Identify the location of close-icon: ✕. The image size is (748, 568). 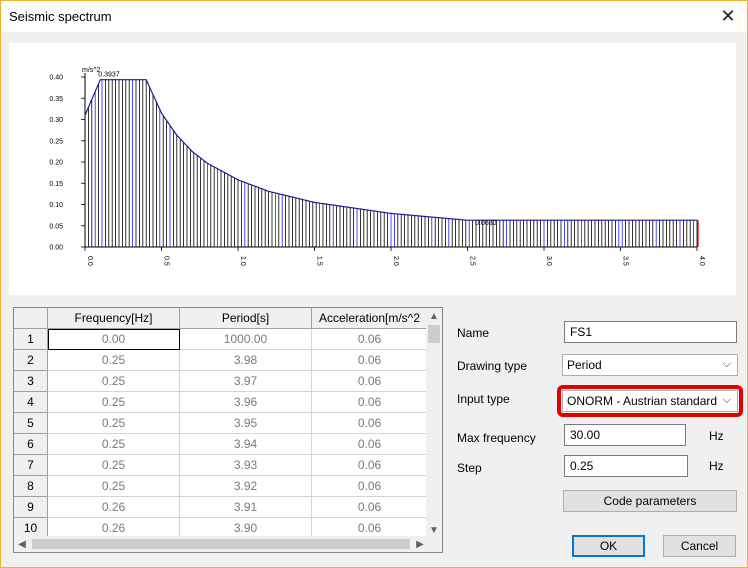
(728, 16).